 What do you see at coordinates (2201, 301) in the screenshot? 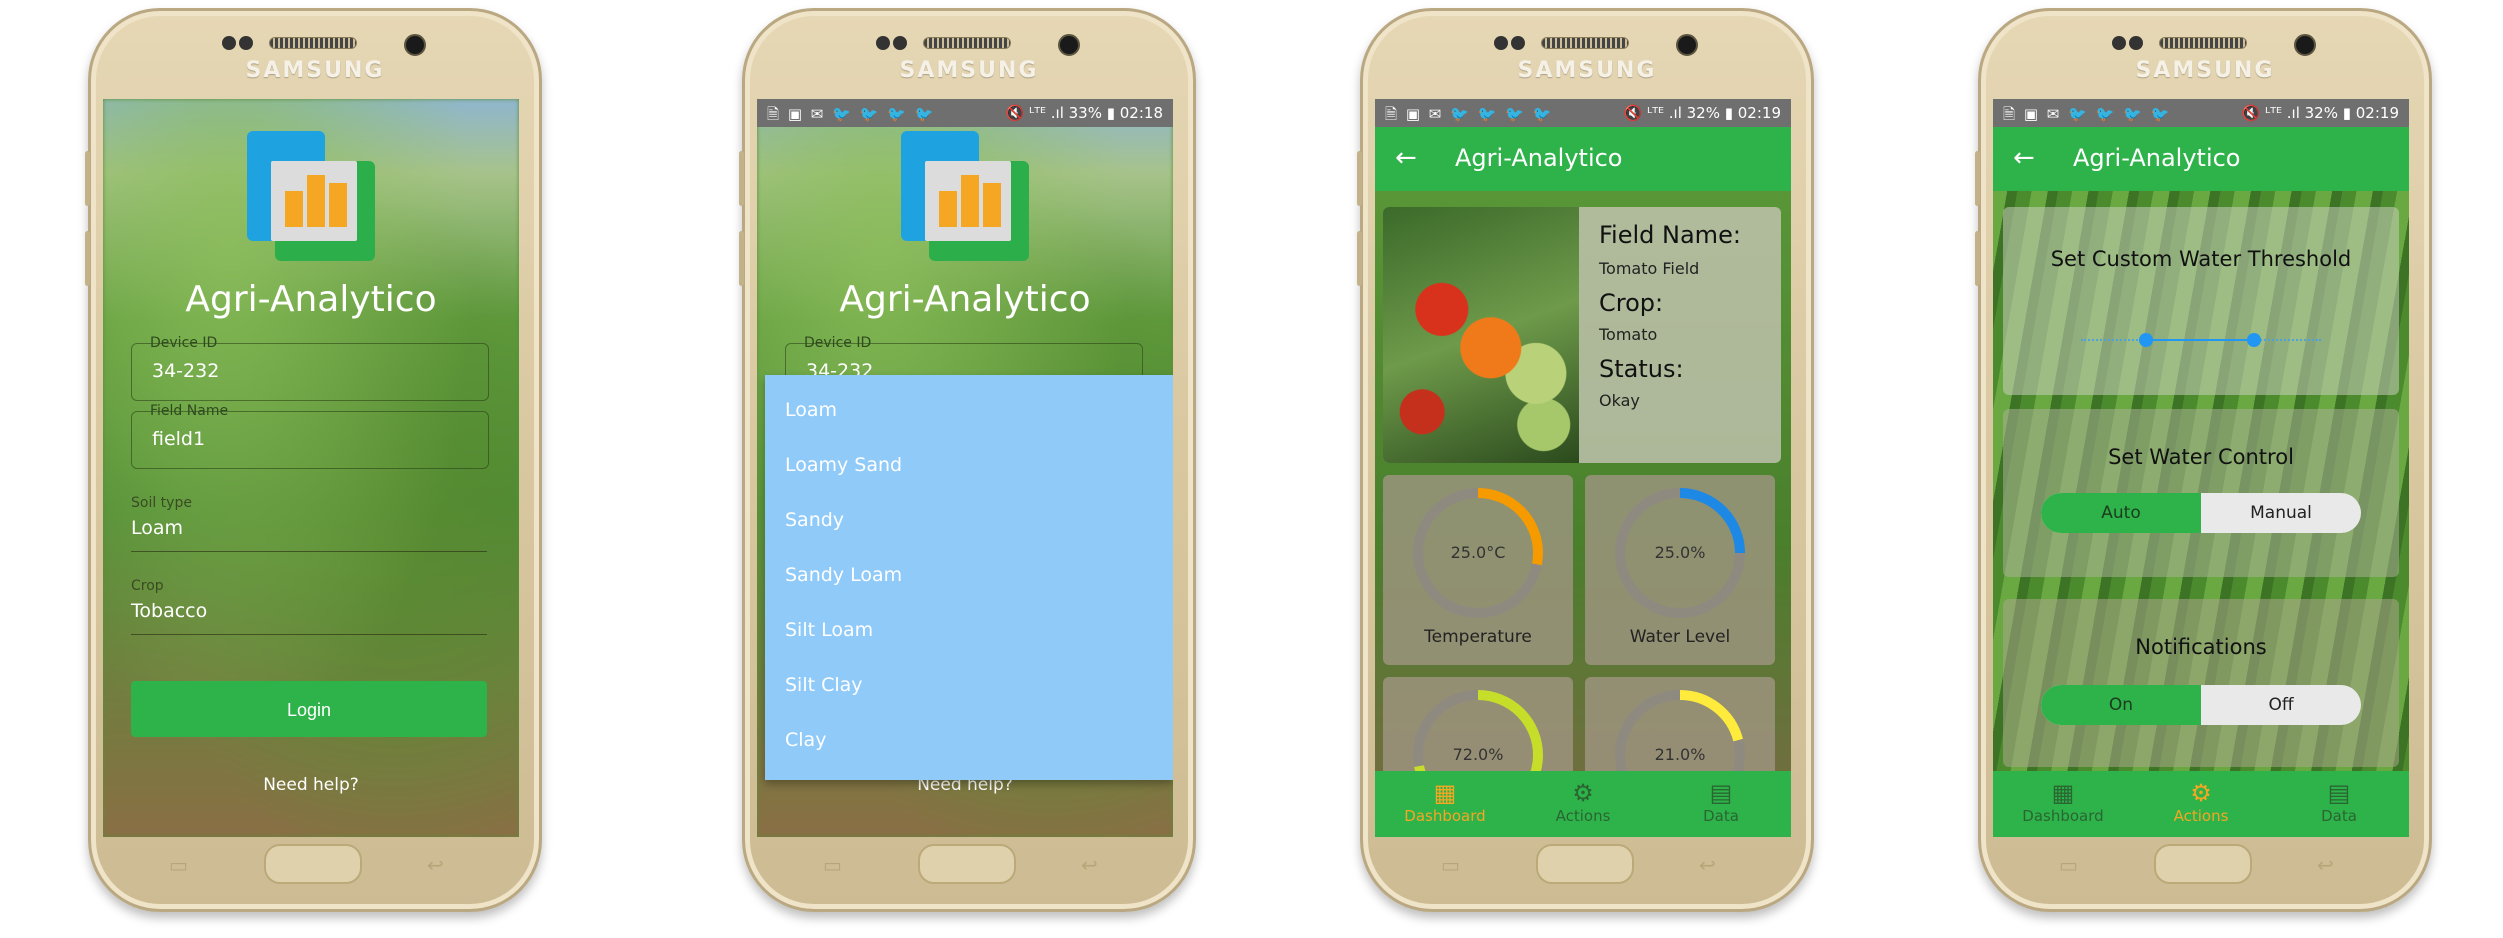
I see `threshold-card: Set Custom Water Threshold` at bounding box center [2201, 301].